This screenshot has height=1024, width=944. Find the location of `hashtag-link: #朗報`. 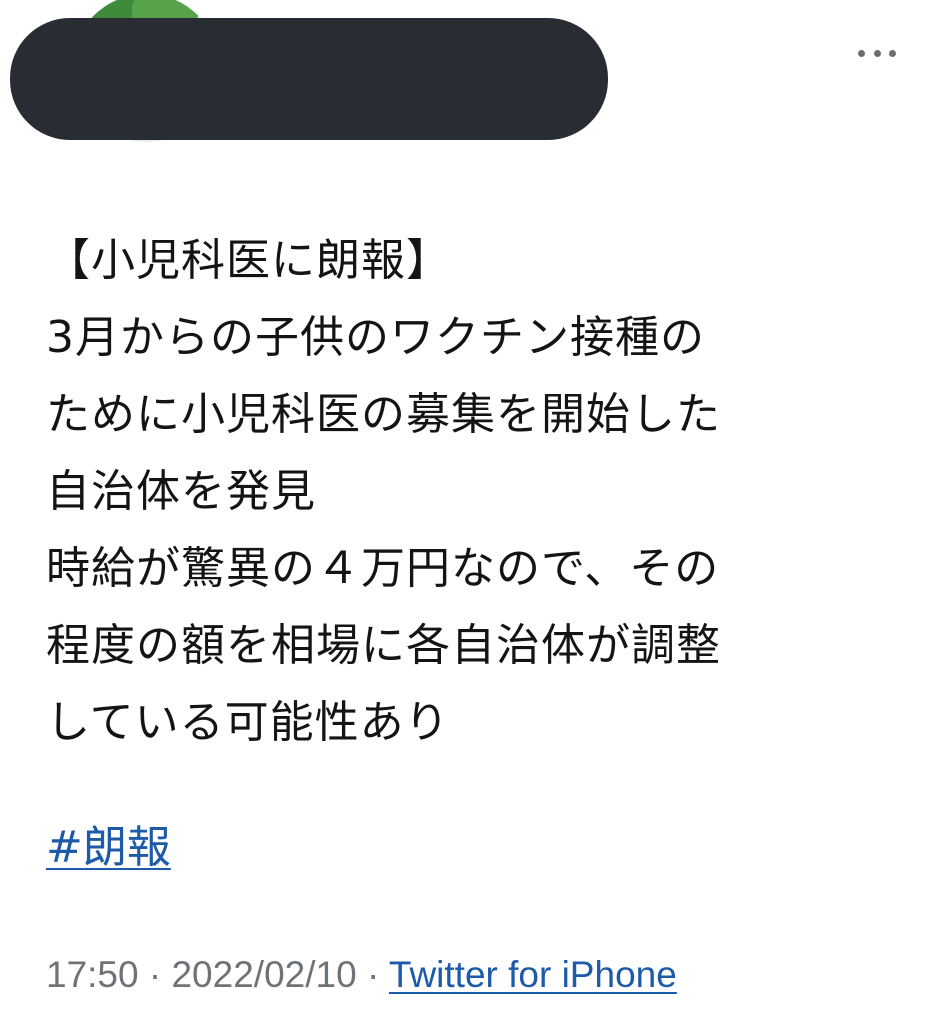

hashtag-link: #朗報 is located at coordinates (108, 848).